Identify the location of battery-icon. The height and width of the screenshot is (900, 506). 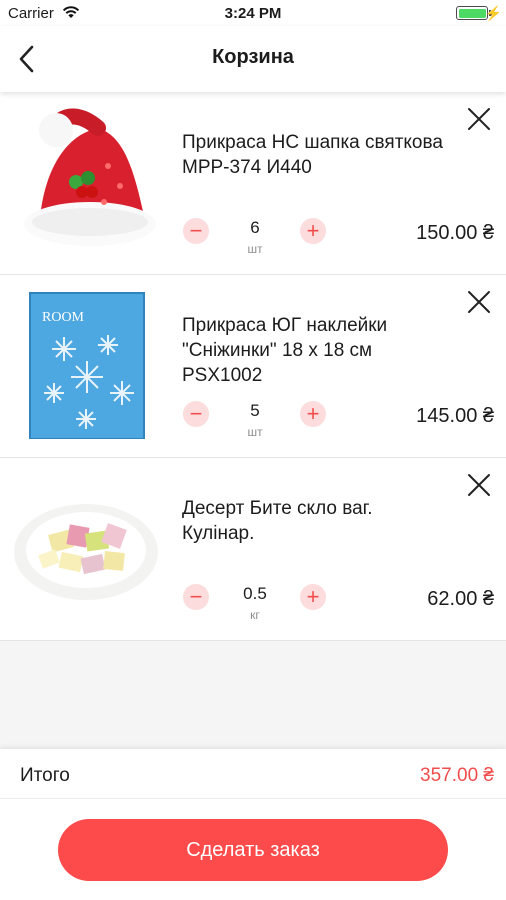
(472, 13).